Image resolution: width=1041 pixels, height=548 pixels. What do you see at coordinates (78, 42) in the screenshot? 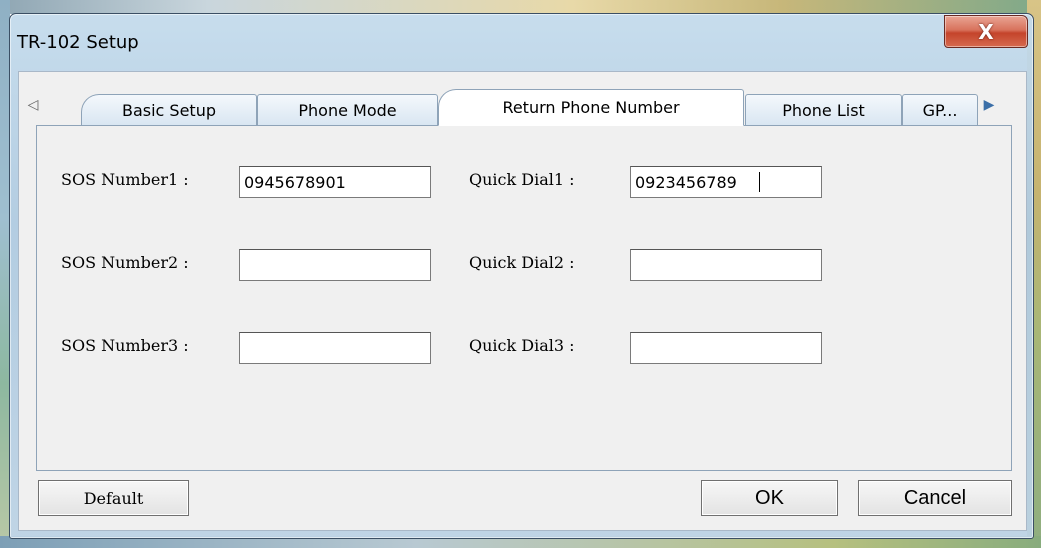
I see `window-title: TR-102 Setup` at bounding box center [78, 42].